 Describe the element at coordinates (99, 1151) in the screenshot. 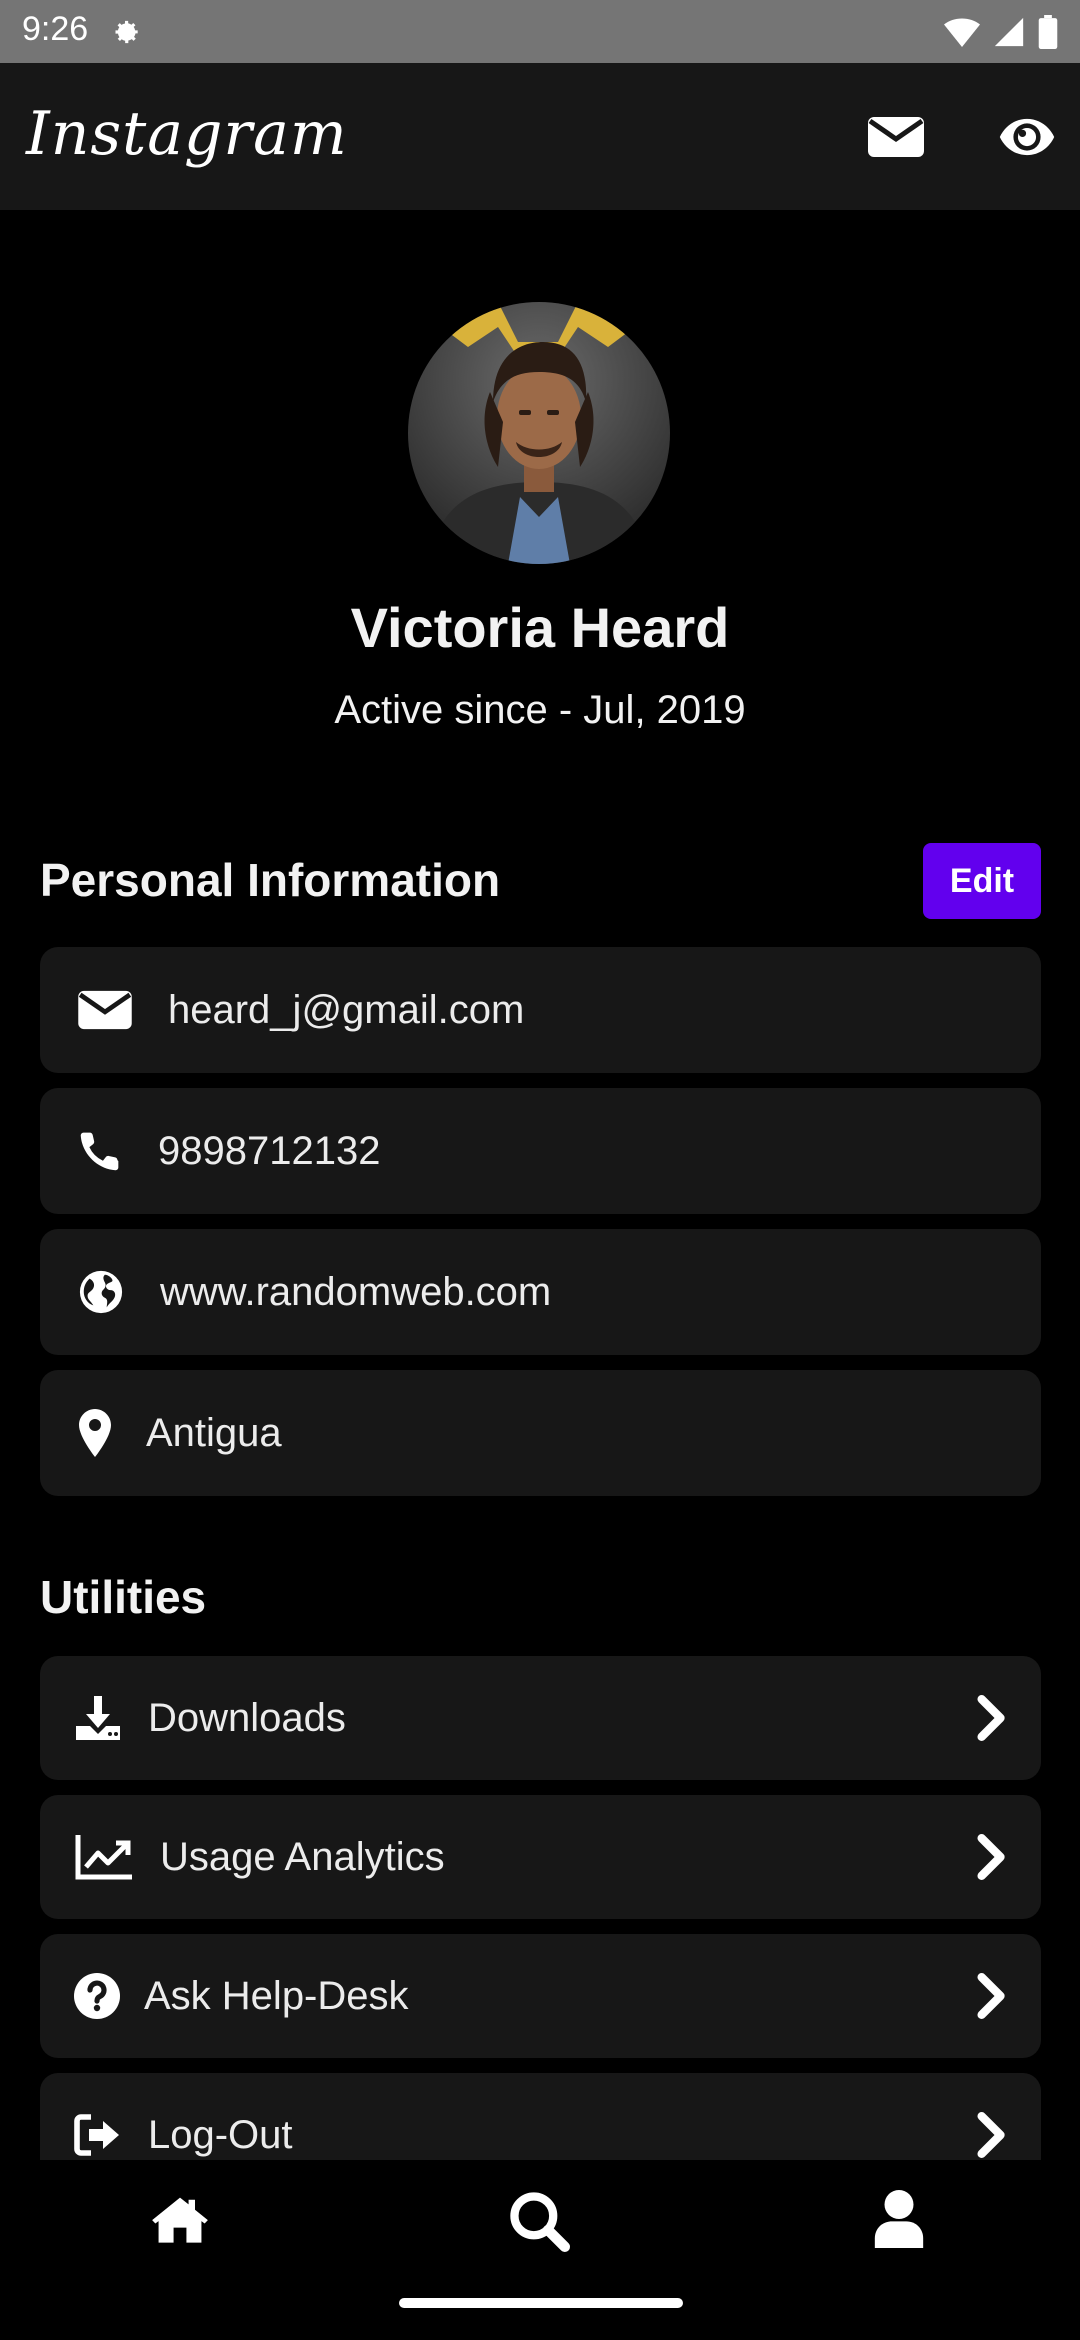

I see `phone-icon` at that location.